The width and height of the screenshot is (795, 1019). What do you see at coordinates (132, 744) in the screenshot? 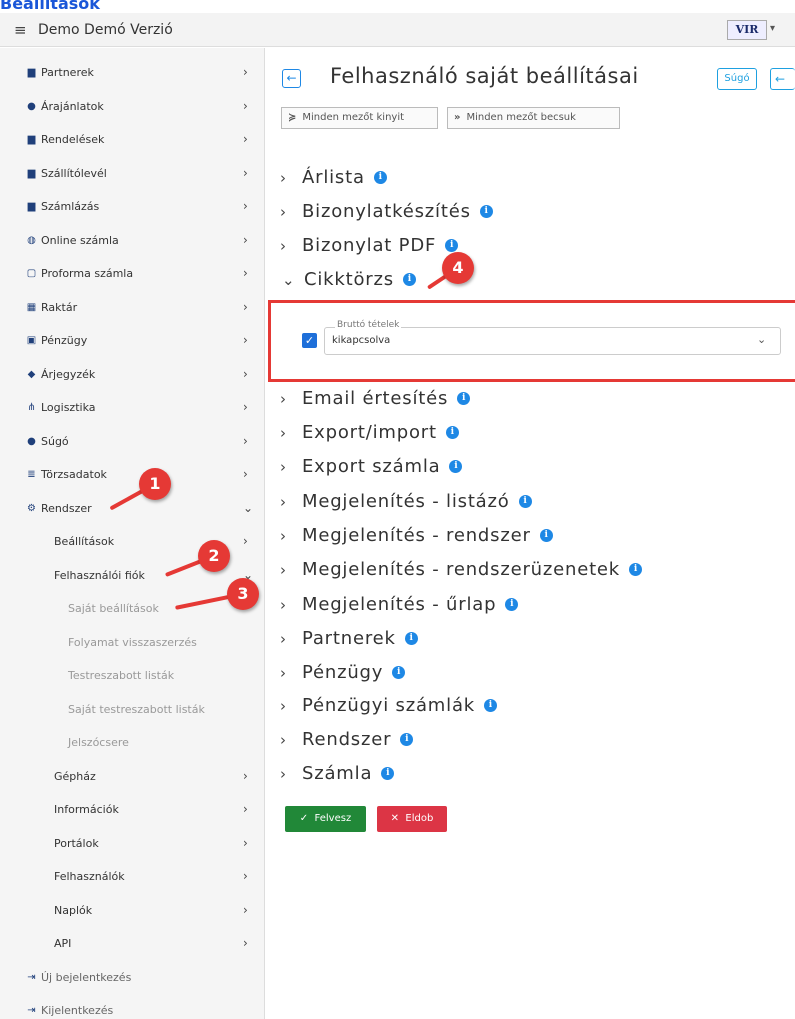
I see `sidebar-item-jelsz-csere: Jelszócsere` at bounding box center [132, 744].